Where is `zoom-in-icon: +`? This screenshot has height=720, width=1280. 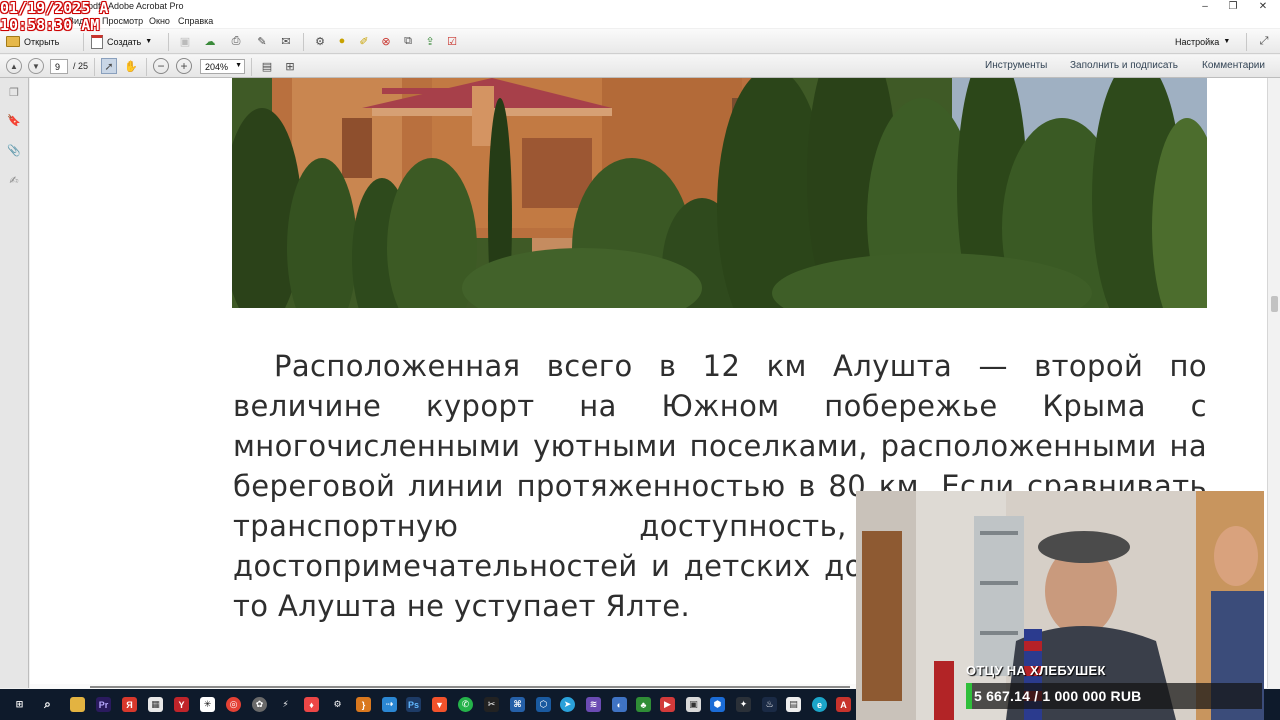 zoom-in-icon: + is located at coordinates (184, 66).